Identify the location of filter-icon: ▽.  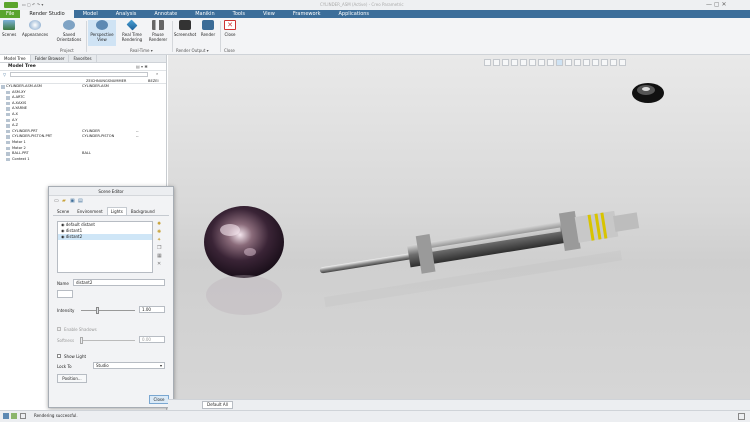
(4, 74).